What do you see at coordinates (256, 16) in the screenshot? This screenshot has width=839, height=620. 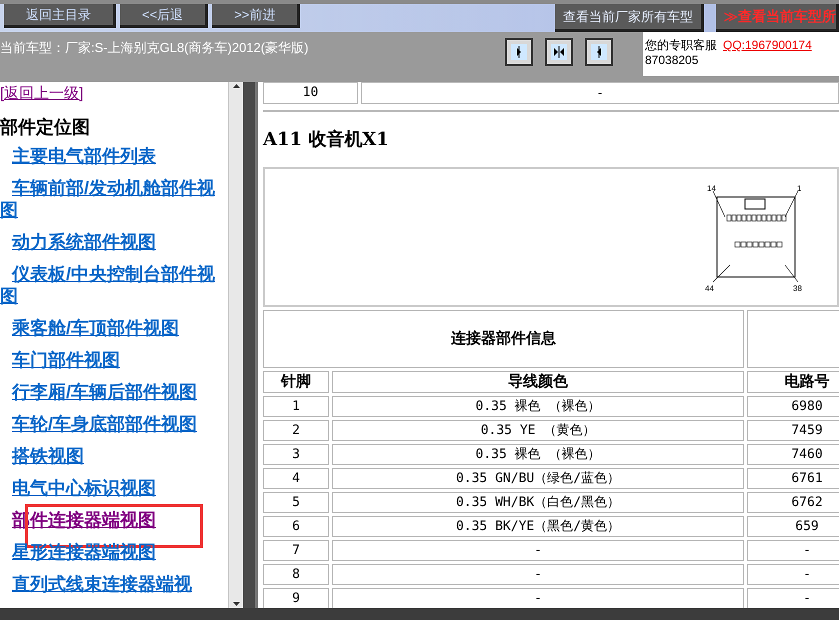 I see `nav-button: >>前进` at bounding box center [256, 16].